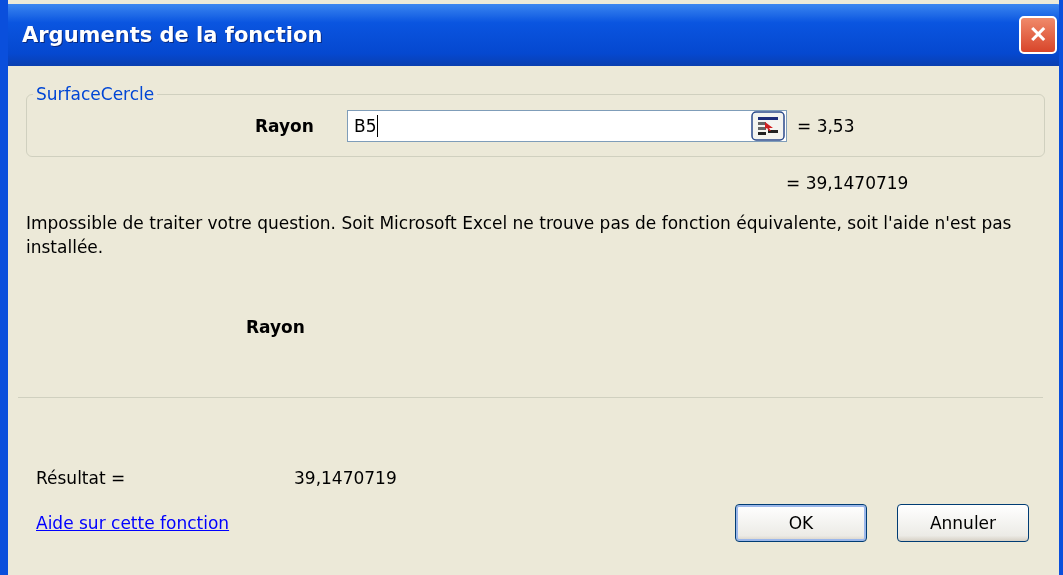 The image size is (1063, 575). I want to click on ok-button: OK, so click(801, 523).